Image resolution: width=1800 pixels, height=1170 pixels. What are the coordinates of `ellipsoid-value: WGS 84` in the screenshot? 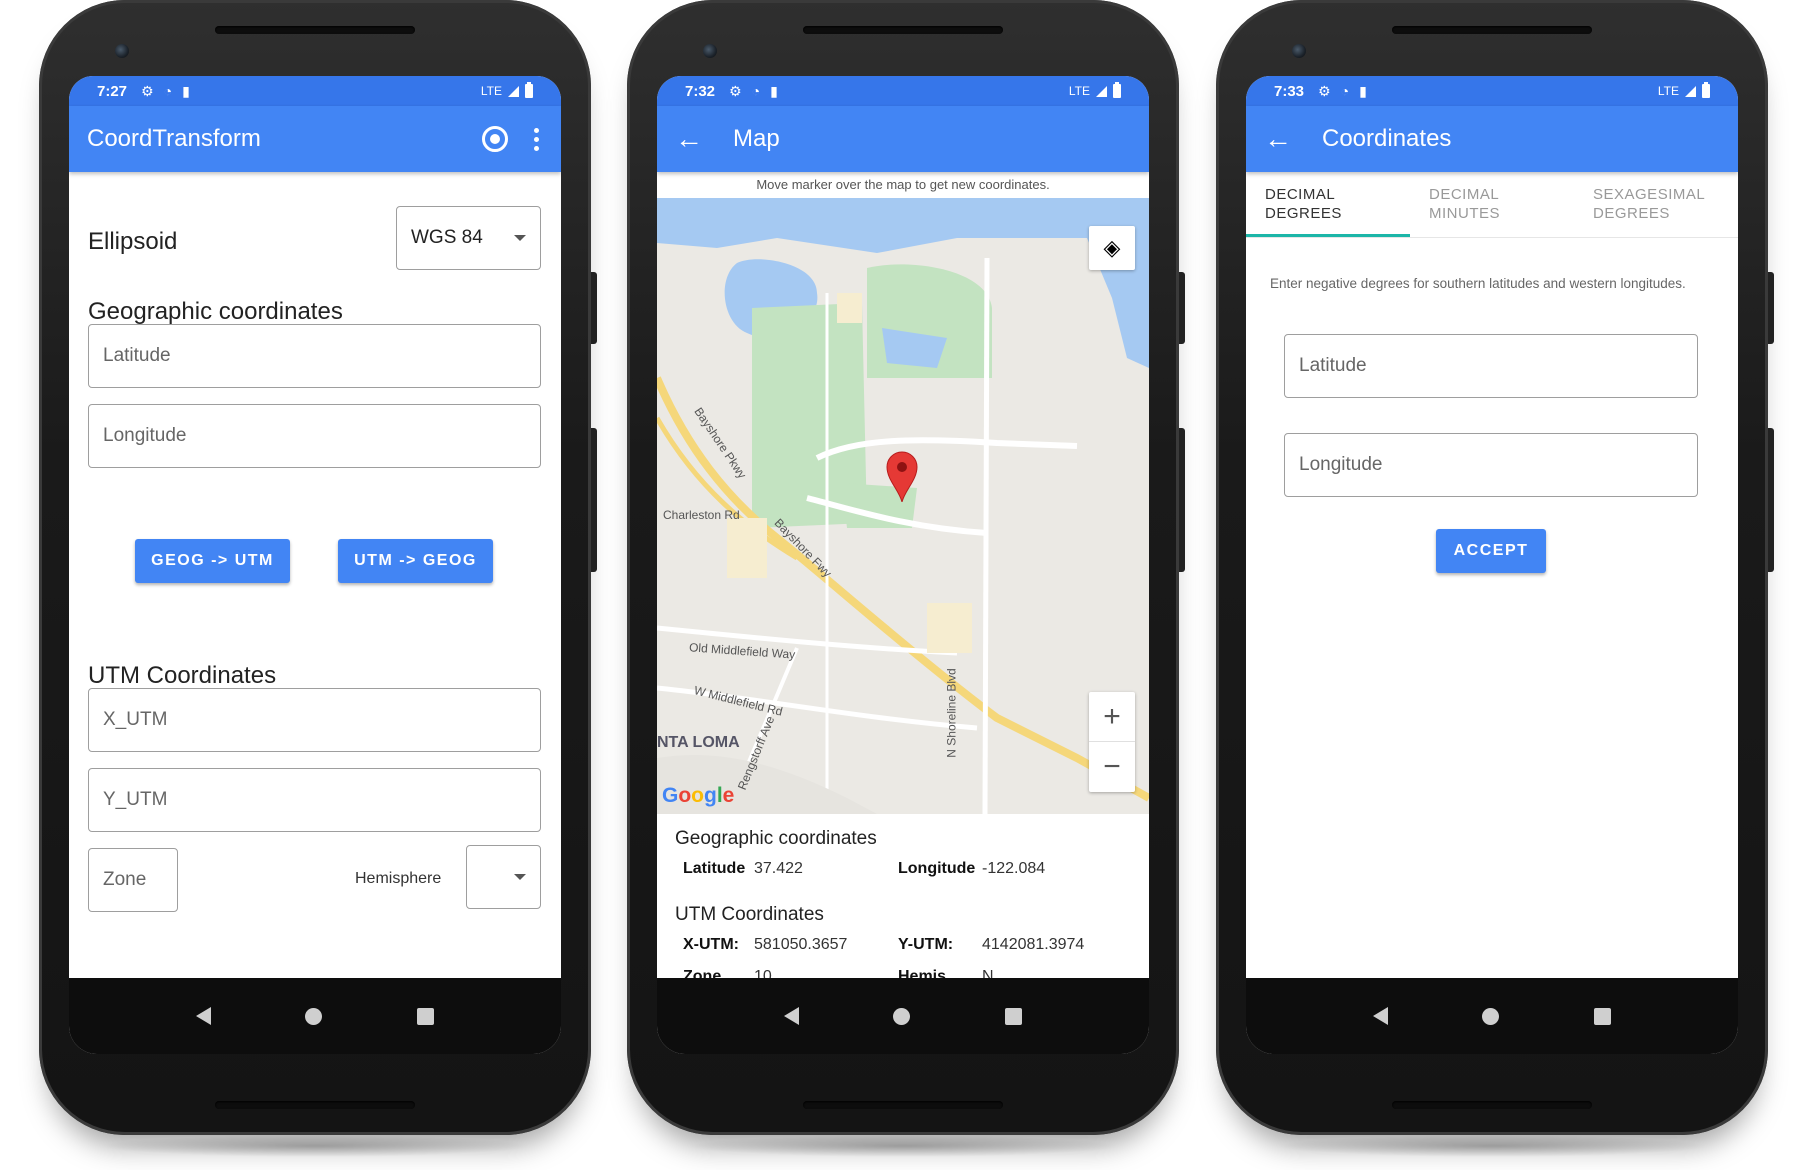 It's located at (447, 237).